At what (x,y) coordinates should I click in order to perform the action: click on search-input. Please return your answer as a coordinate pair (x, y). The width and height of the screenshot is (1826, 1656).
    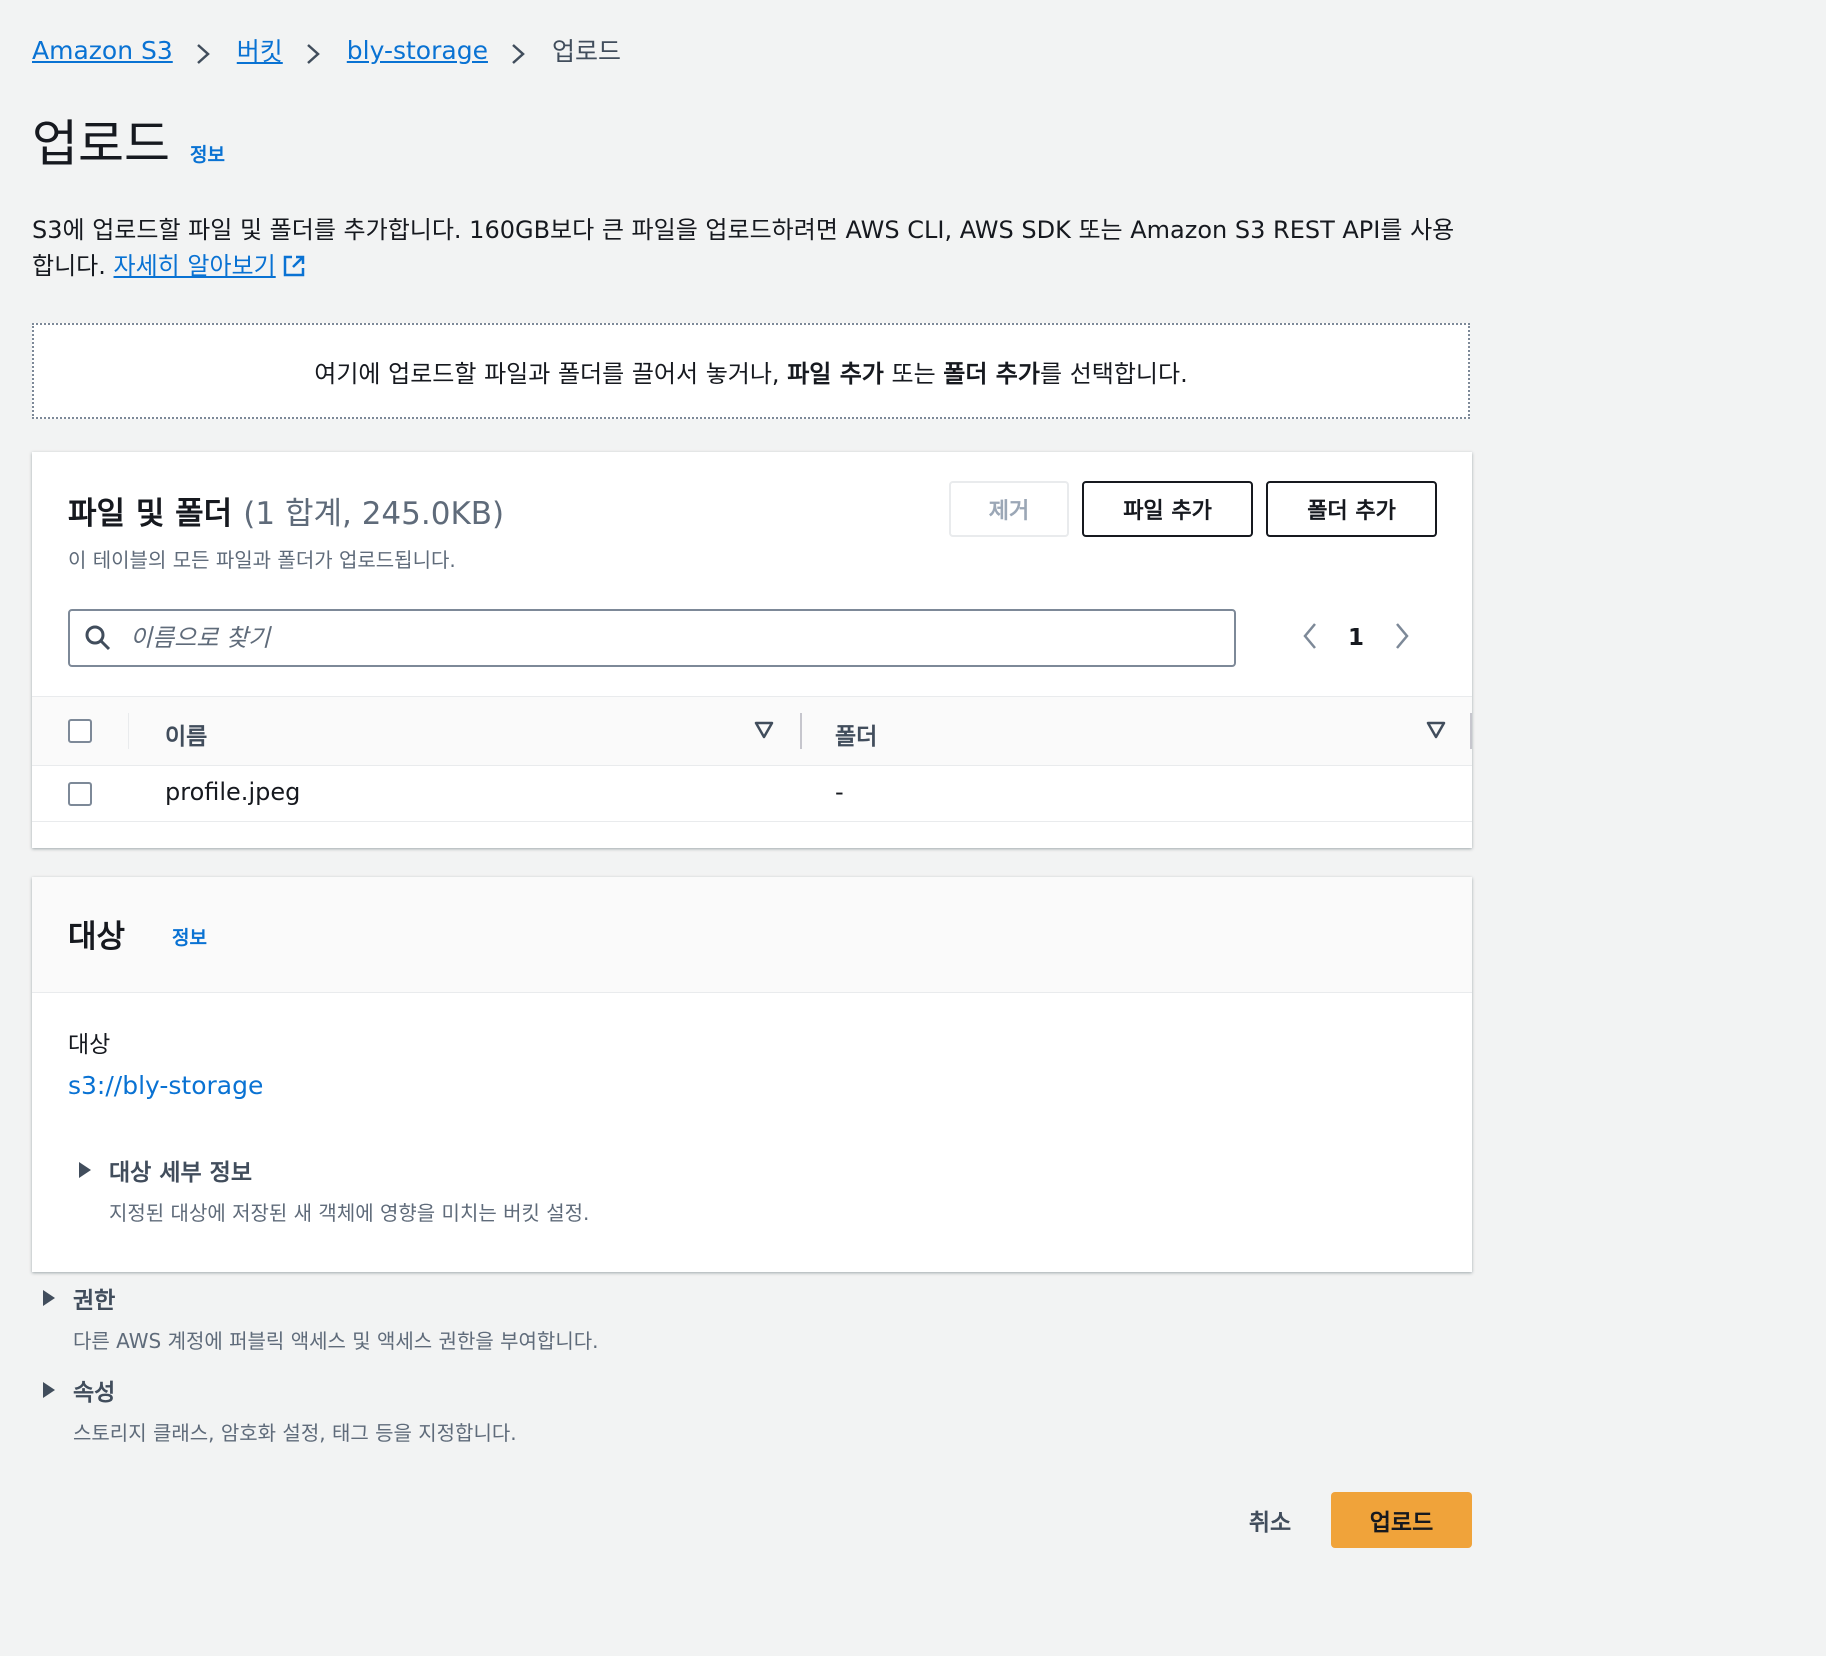
    Looking at the image, I should click on (660, 638).